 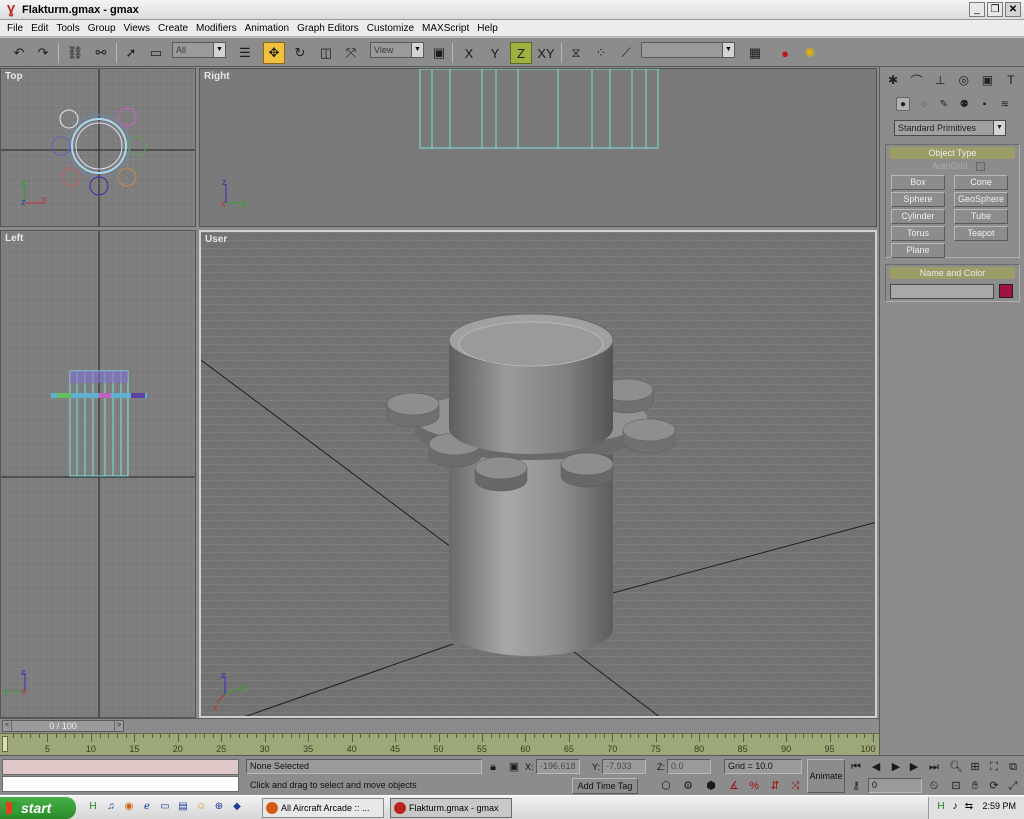 What do you see at coordinates (165, 807) in the screenshot?
I see `quicklaunch-desktop-icon: ▭` at bounding box center [165, 807].